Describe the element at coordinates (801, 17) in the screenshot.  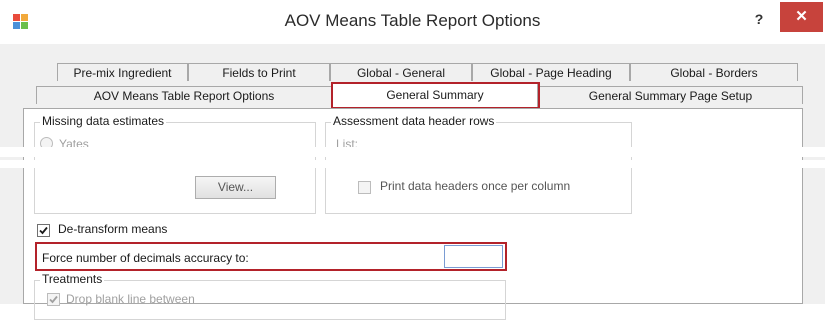
I see `close-button: ✕` at that location.